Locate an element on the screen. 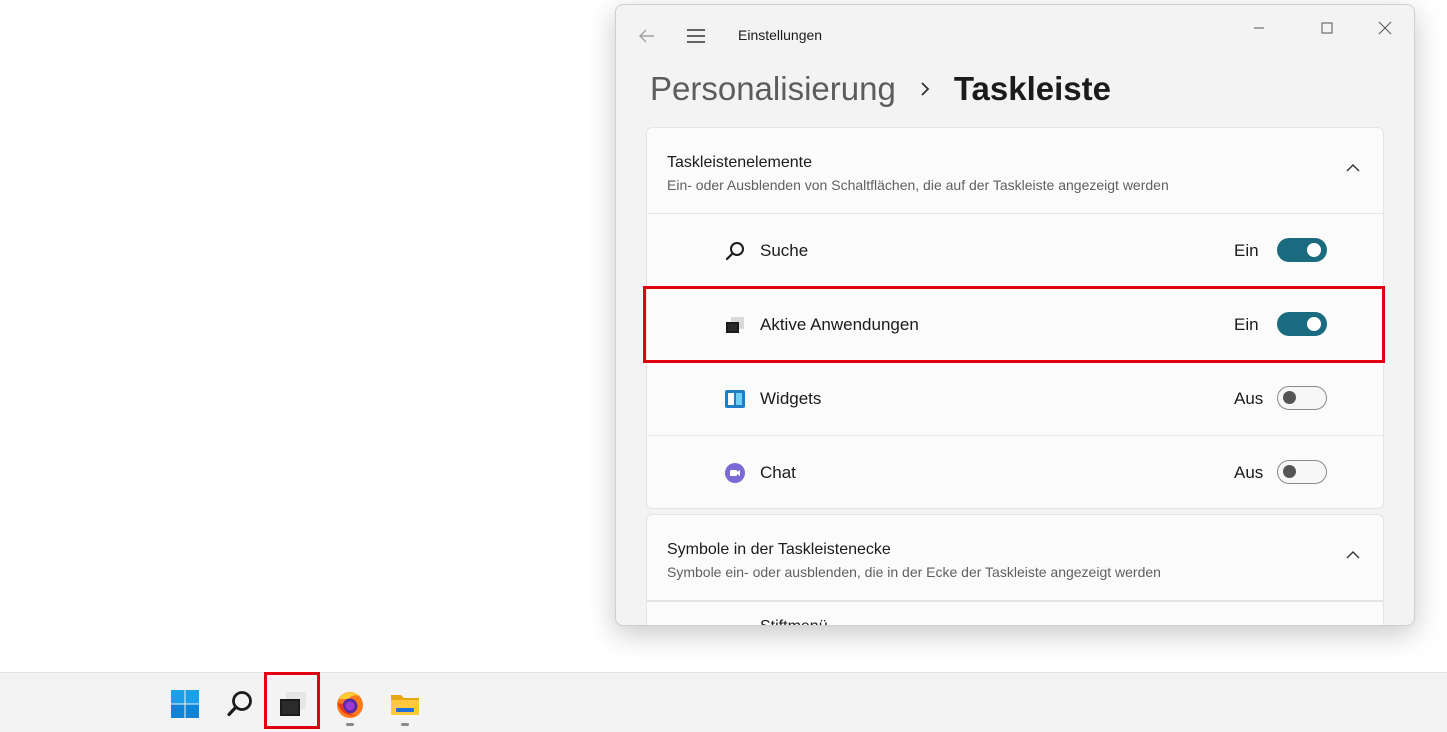 The image size is (1447, 732). firefox-icon is located at coordinates (350, 704).